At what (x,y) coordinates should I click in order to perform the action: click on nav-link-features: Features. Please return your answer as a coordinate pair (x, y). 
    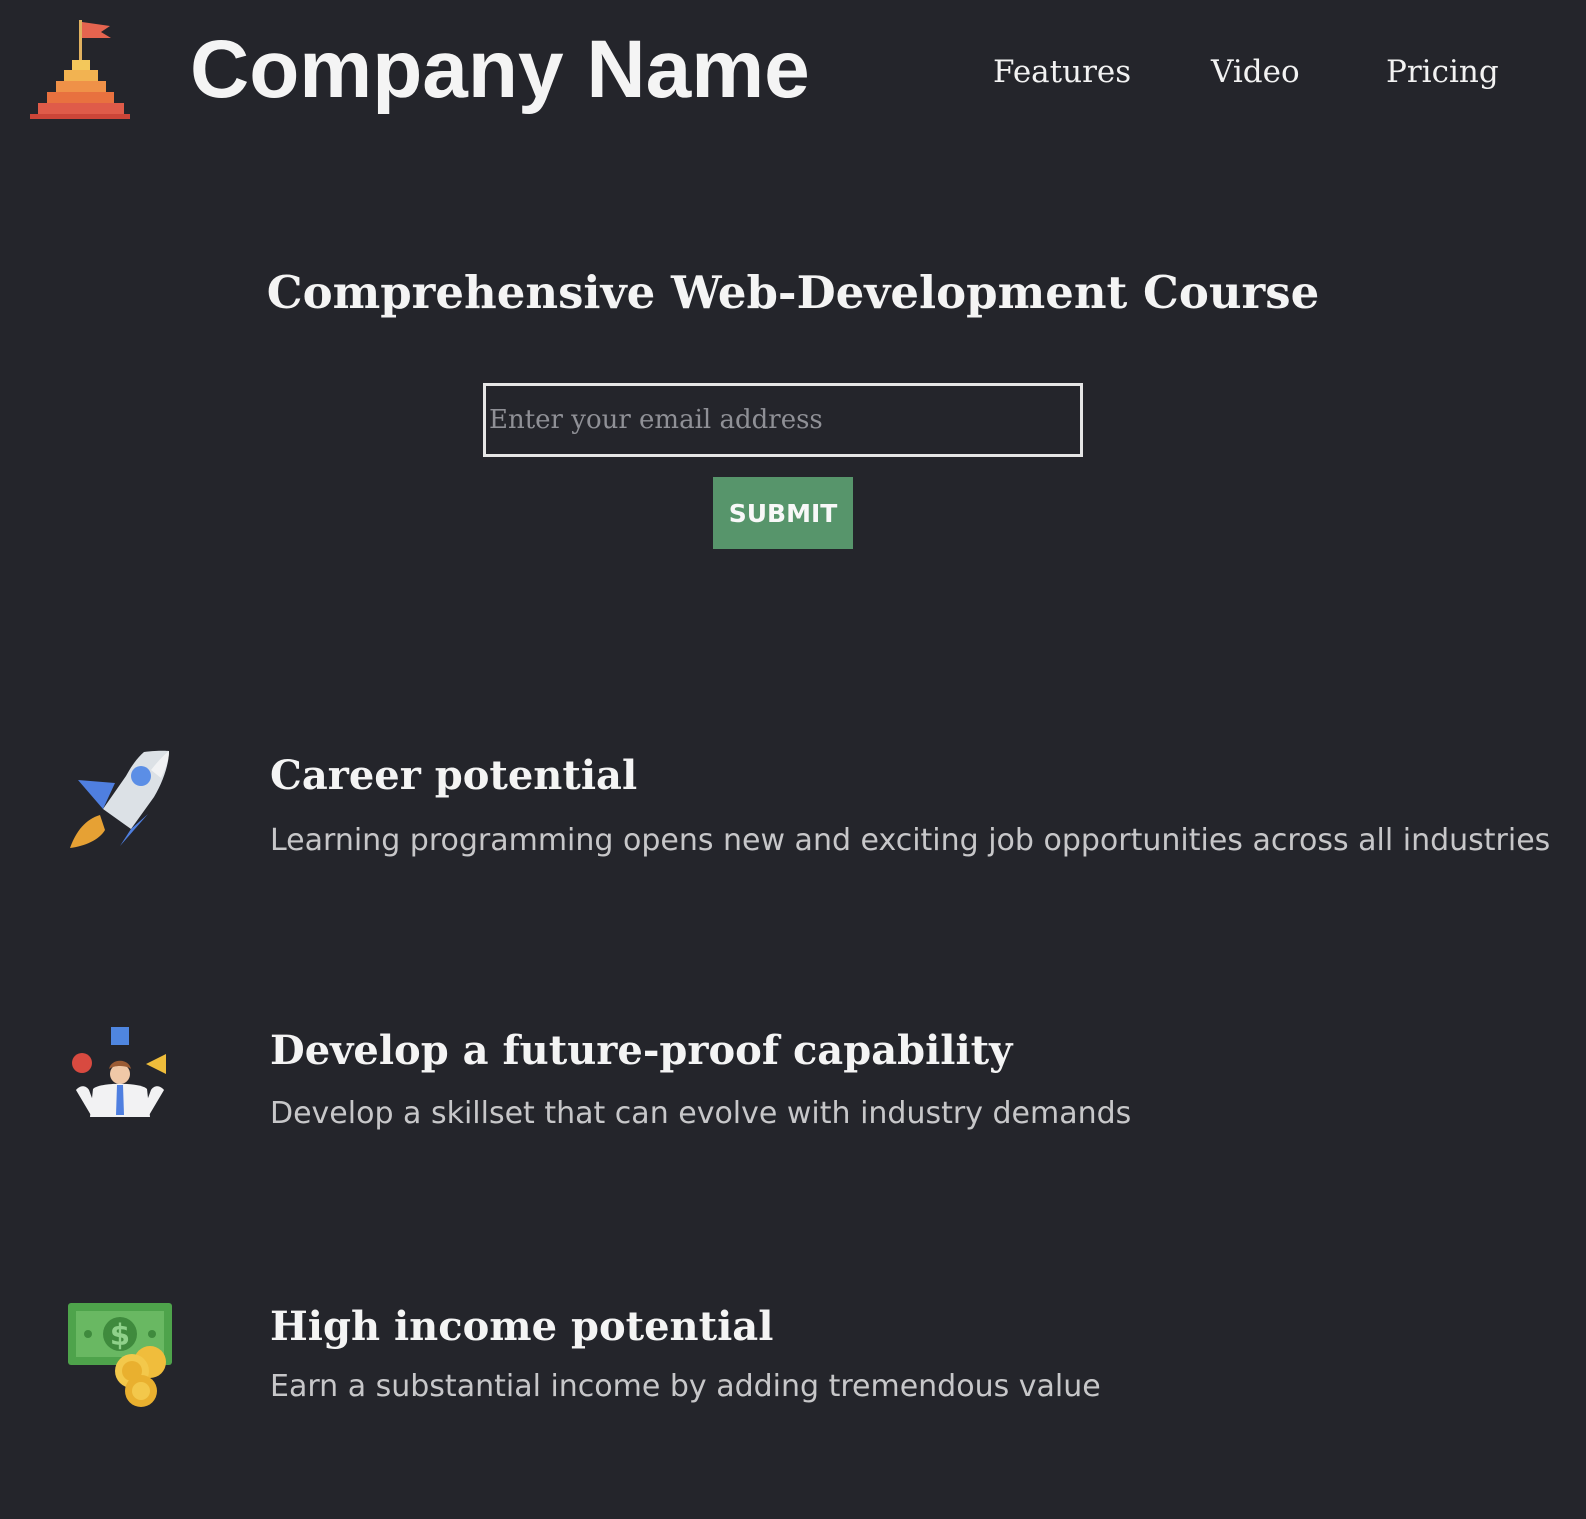
    Looking at the image, I should click on (1062, 72).